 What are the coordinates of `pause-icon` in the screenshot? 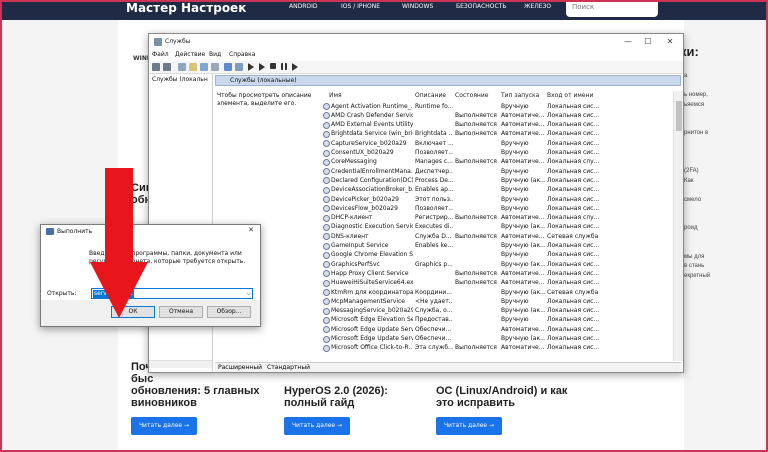 It's located at (284, 66).